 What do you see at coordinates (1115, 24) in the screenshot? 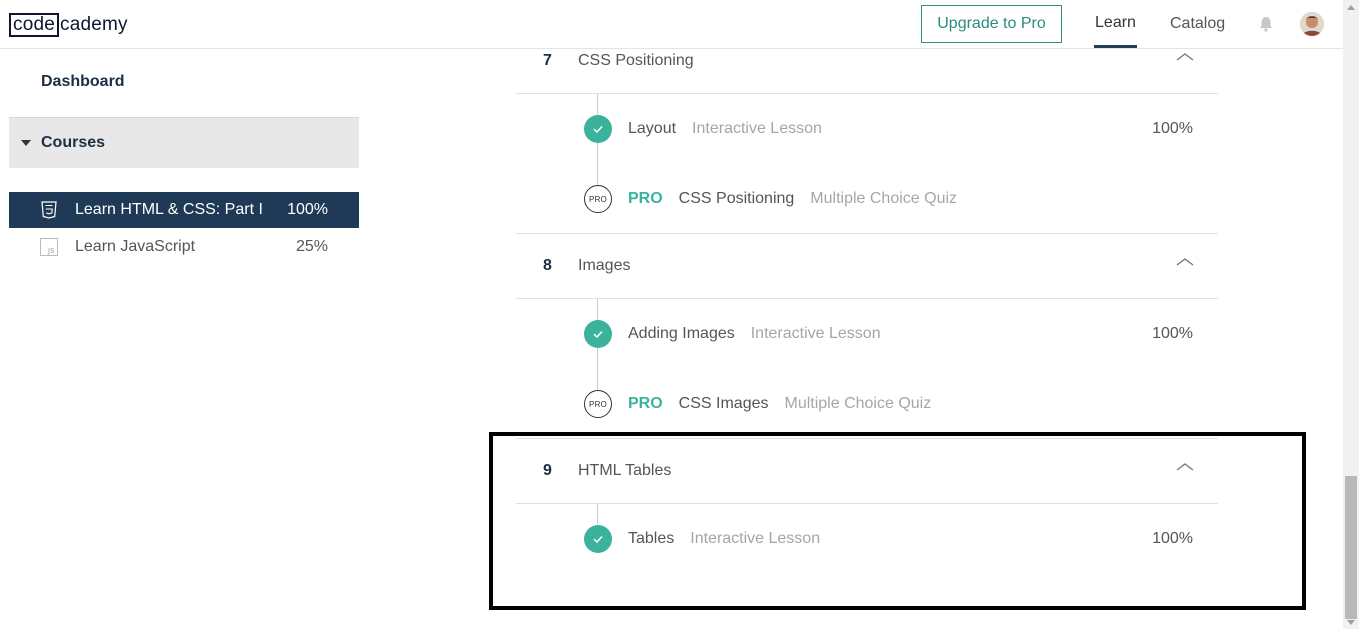
I see `nav-learn-link: Learn` at bounding box center [1115, 24].